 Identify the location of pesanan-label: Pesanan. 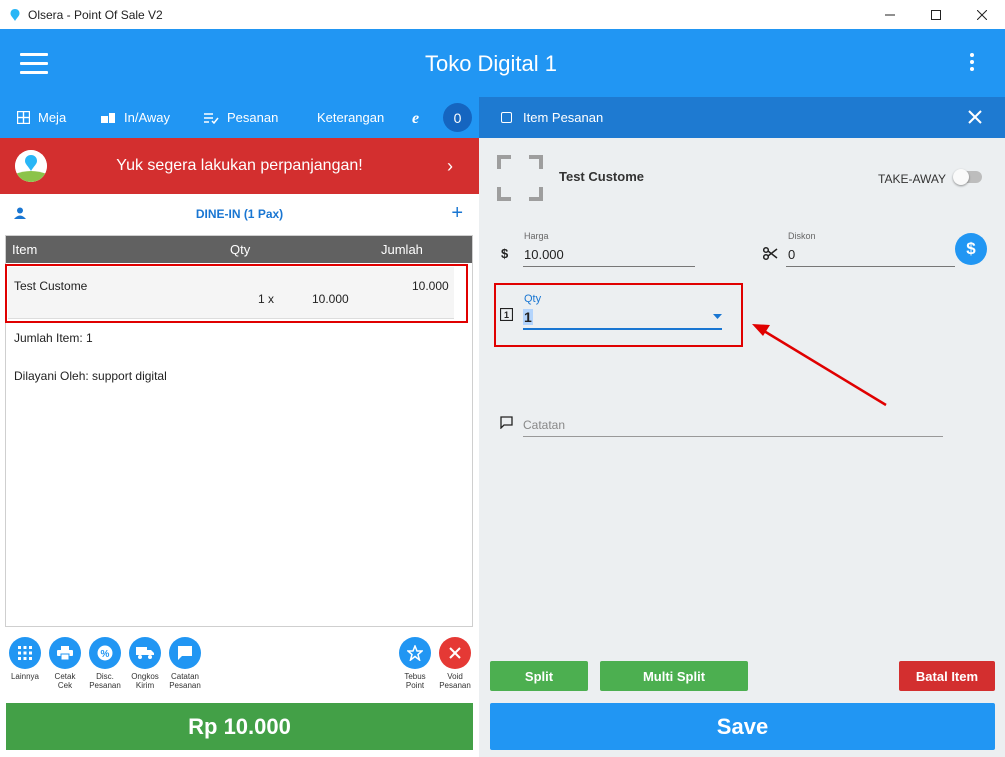
(253, 117).